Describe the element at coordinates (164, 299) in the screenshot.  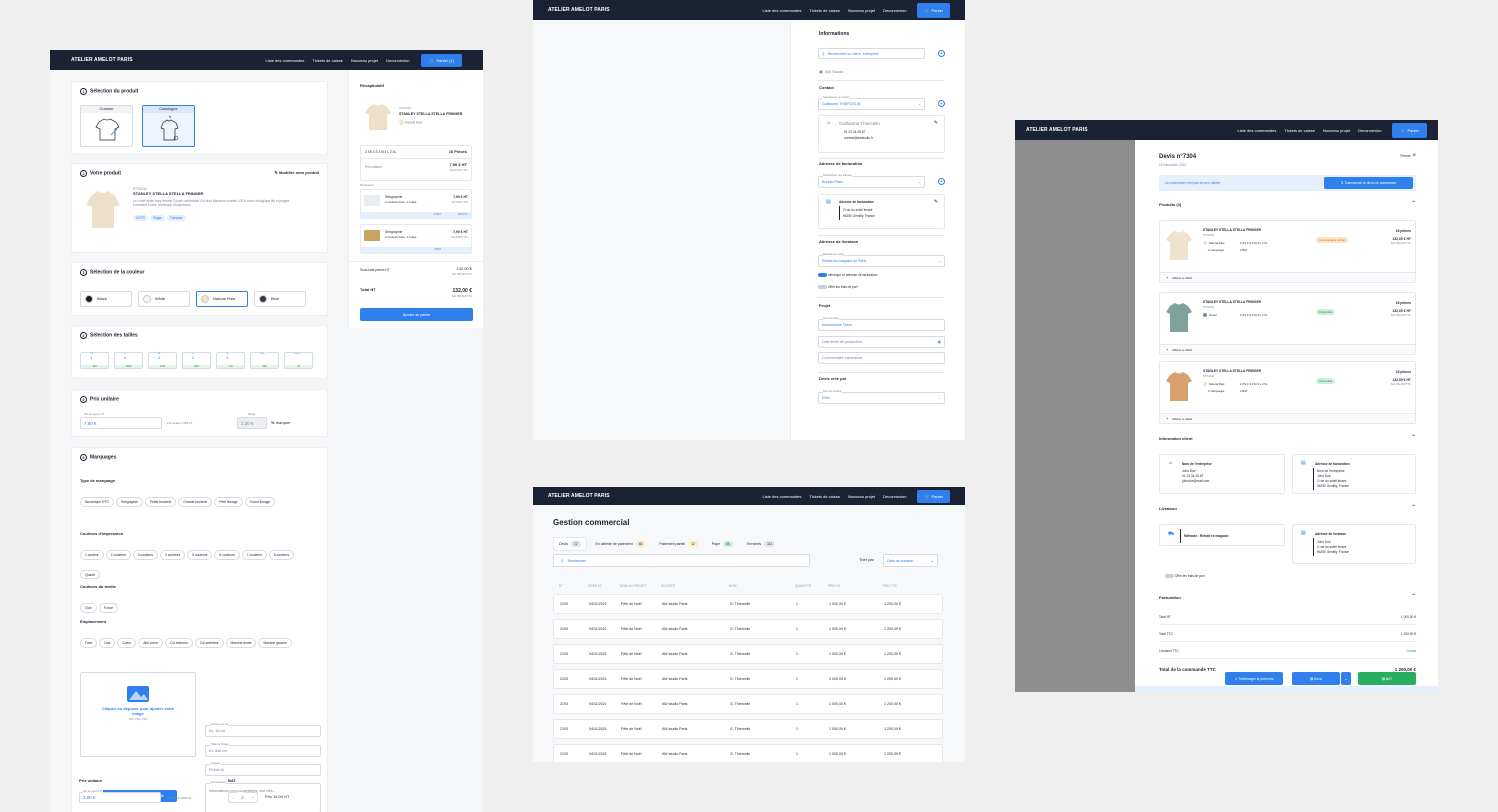
I see `color-option: White` at that location.